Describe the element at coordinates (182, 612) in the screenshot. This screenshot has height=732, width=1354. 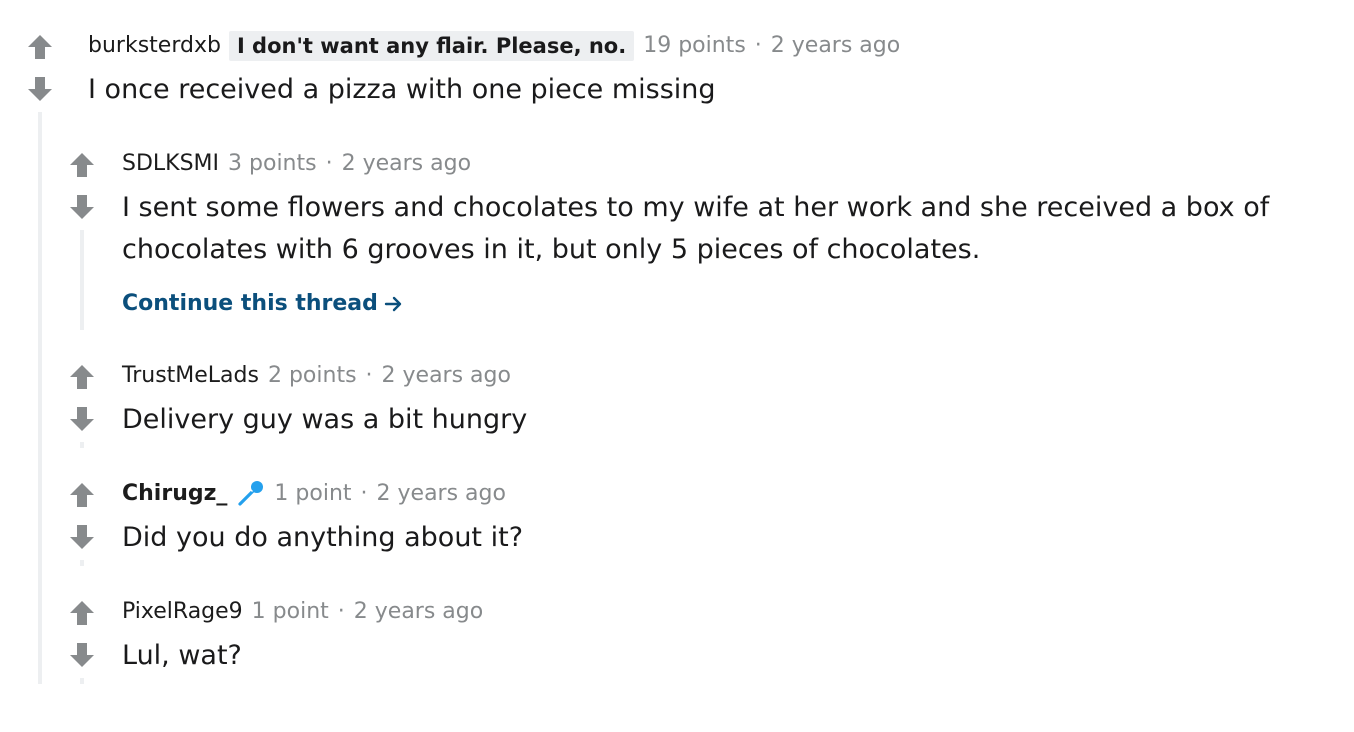
I see `comment-author: PixelRage9` at that location.